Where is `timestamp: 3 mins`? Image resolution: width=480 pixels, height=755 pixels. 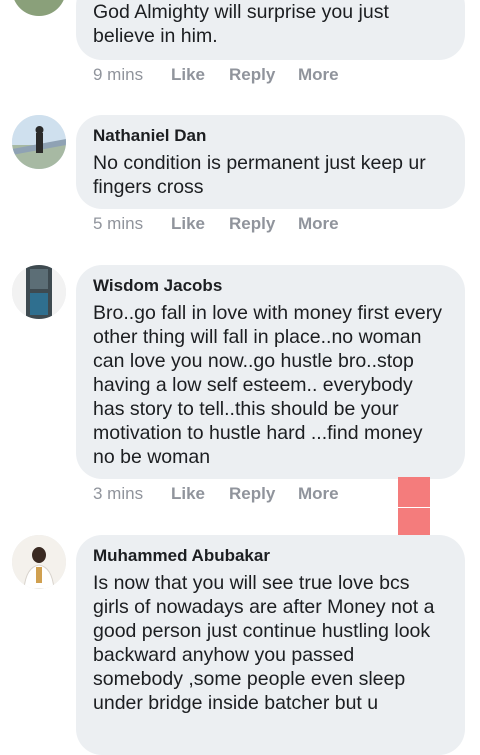 timestamp: 3 mins is located at coordinates (118, 493).